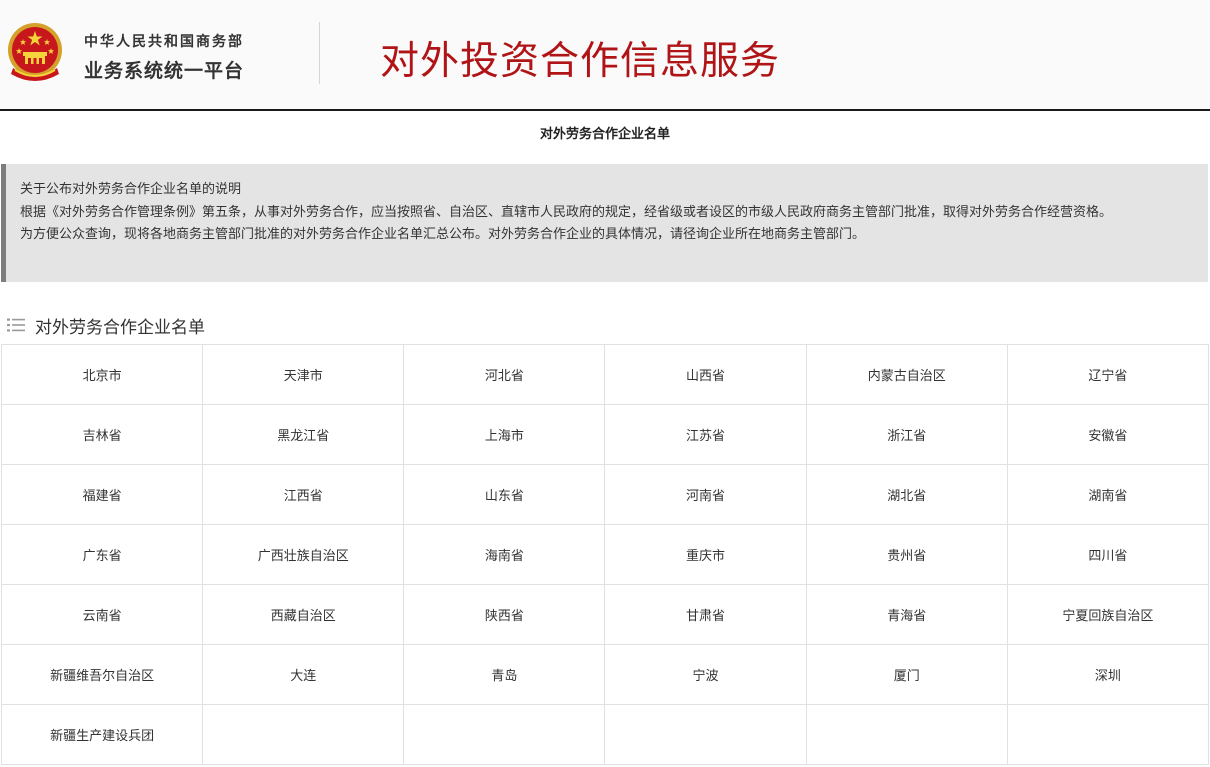 The image size is (1210, 767). Describe the element at coordinates (131, 189) in the screenshot. I see `notice-heading: 关于公布对外劳务合作企业名单的说明` at that location.